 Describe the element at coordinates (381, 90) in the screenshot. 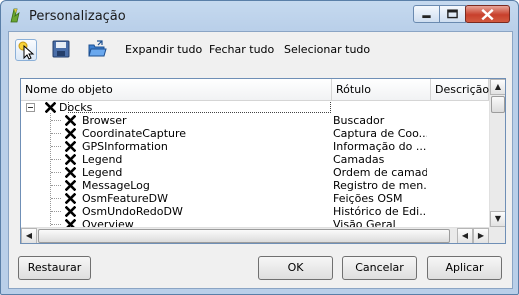

I see `column-header-label: Rótulo` at that location.